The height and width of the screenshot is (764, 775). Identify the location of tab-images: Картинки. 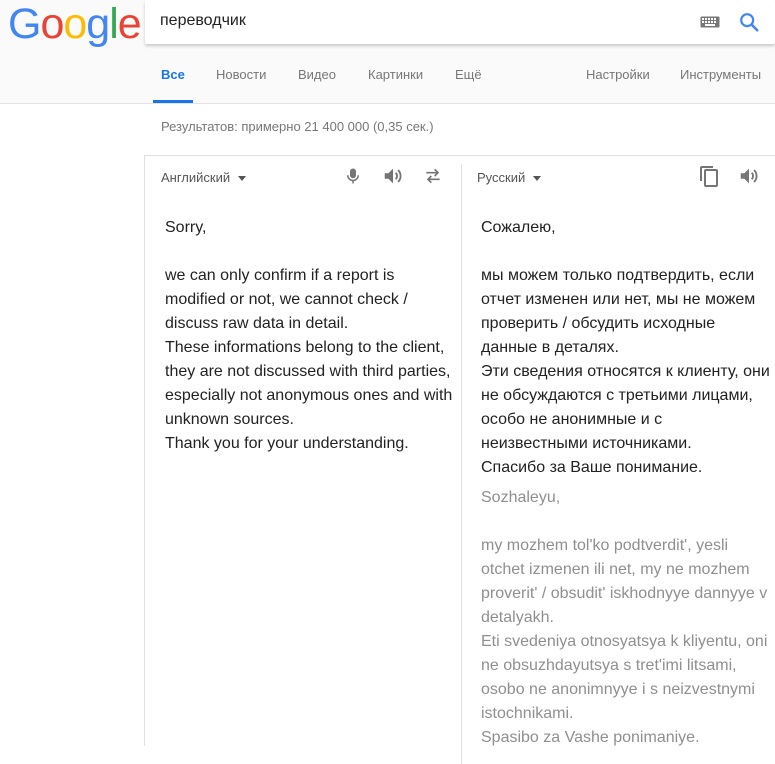
(395, 74).